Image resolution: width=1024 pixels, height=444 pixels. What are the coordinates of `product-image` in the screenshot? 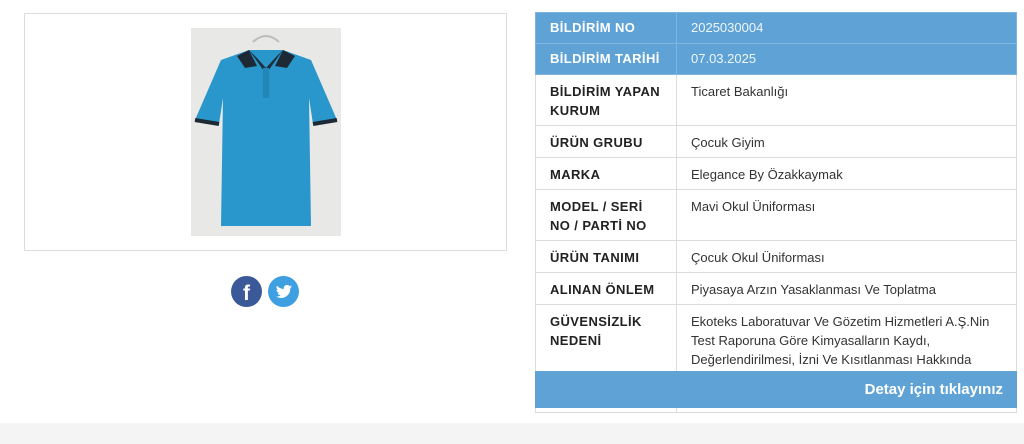 It's located at (266, 132).